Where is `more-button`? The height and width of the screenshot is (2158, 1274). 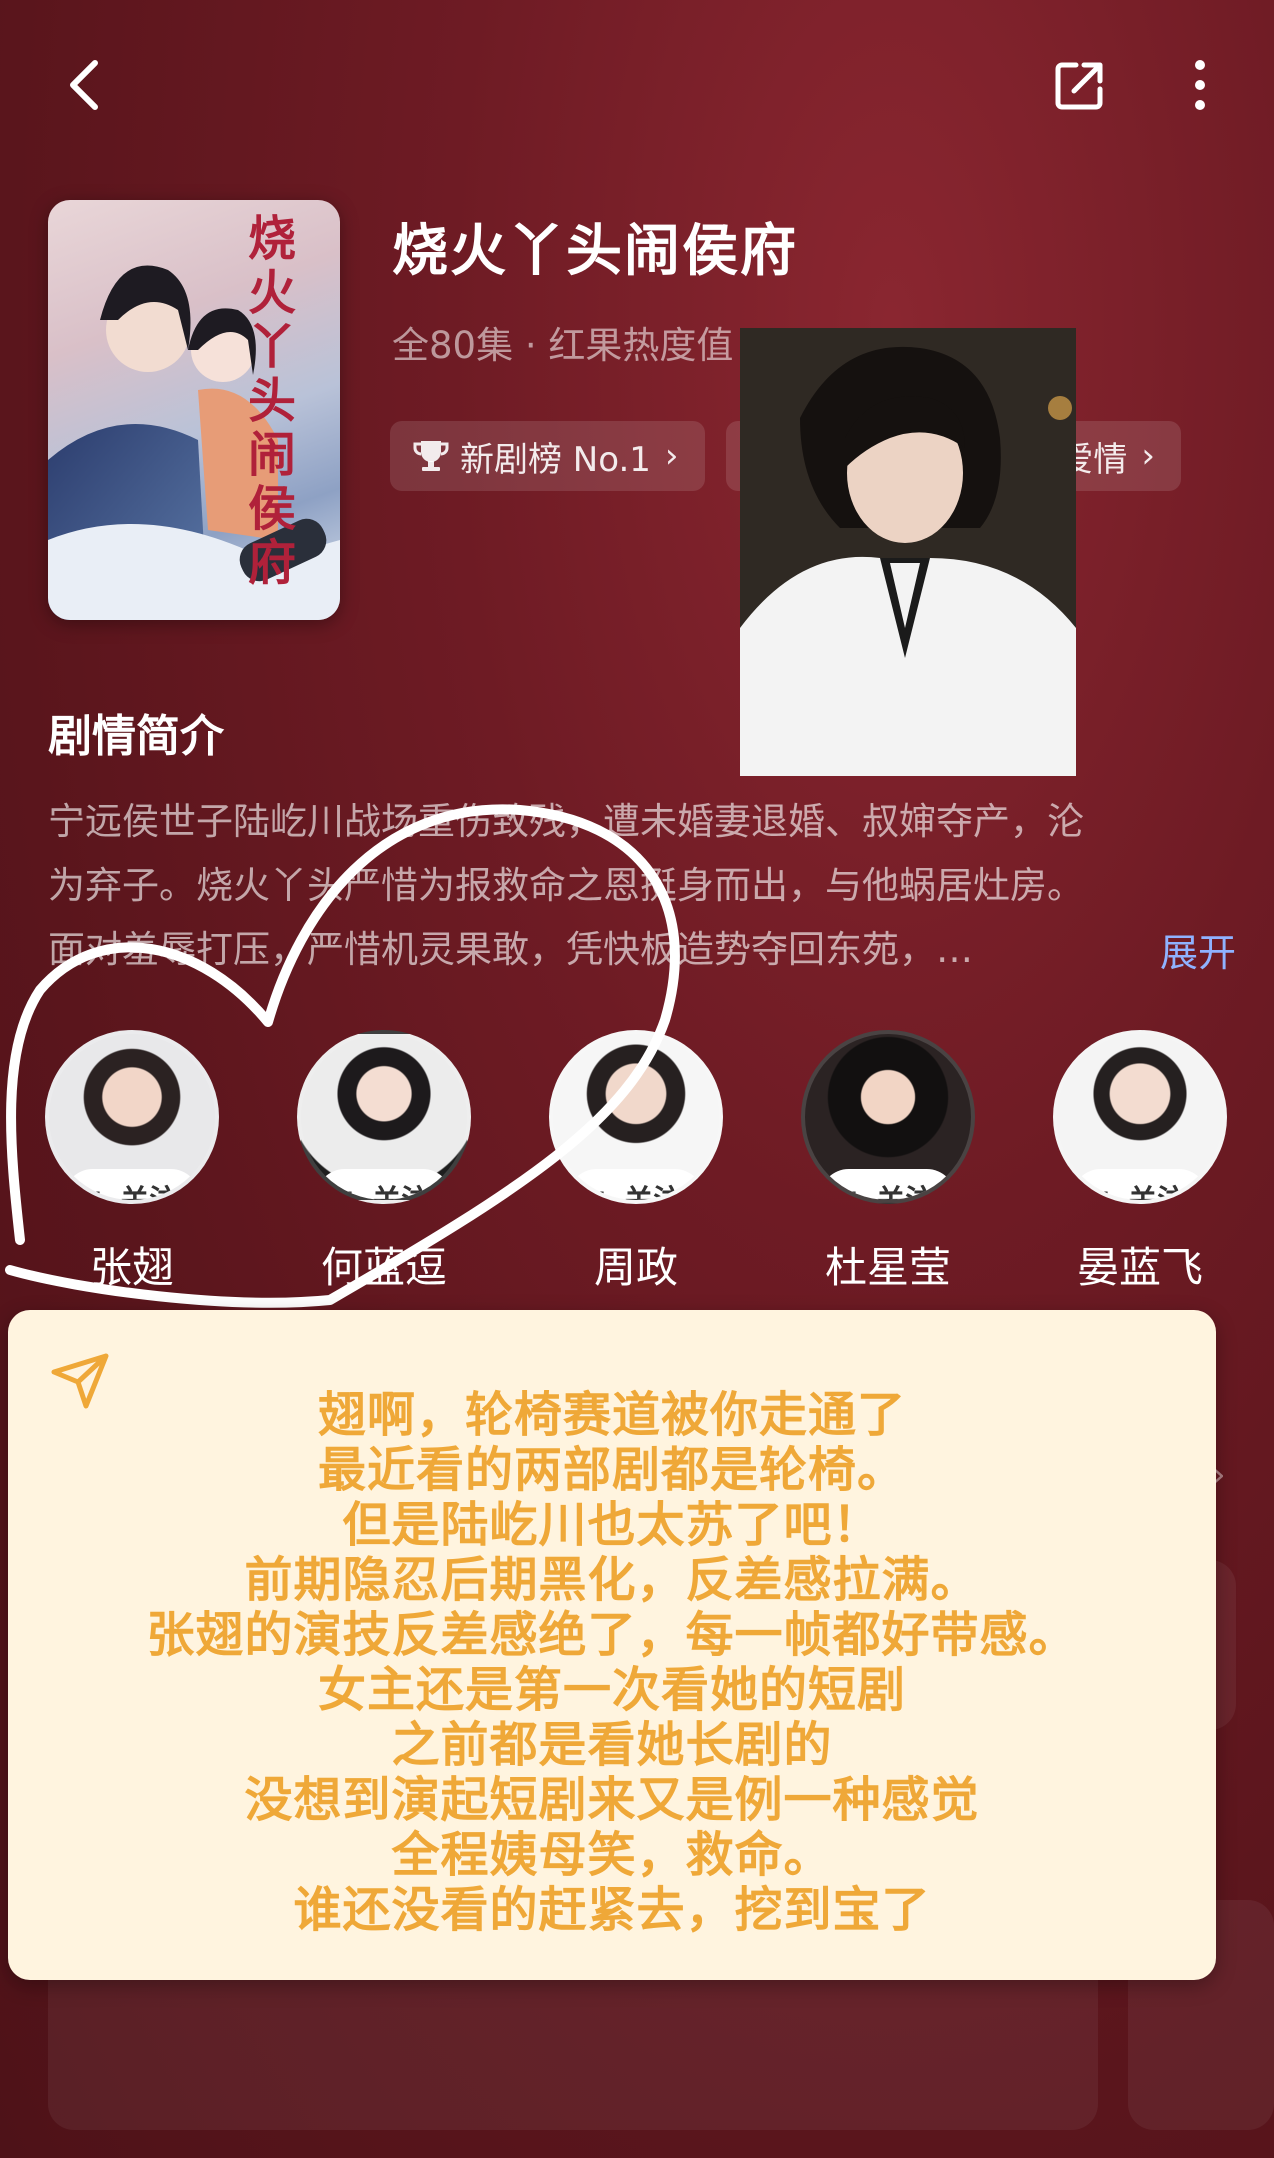 more-button is located at coordinates (1200, 85).